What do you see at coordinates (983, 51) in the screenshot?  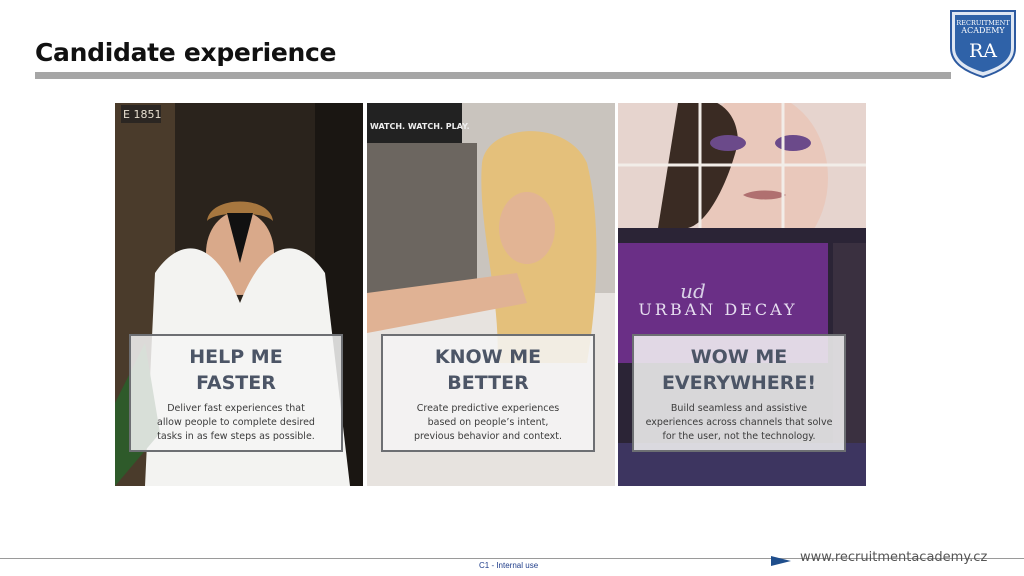 I see `logo-monogram: RA` at bounding box center [983, 51].